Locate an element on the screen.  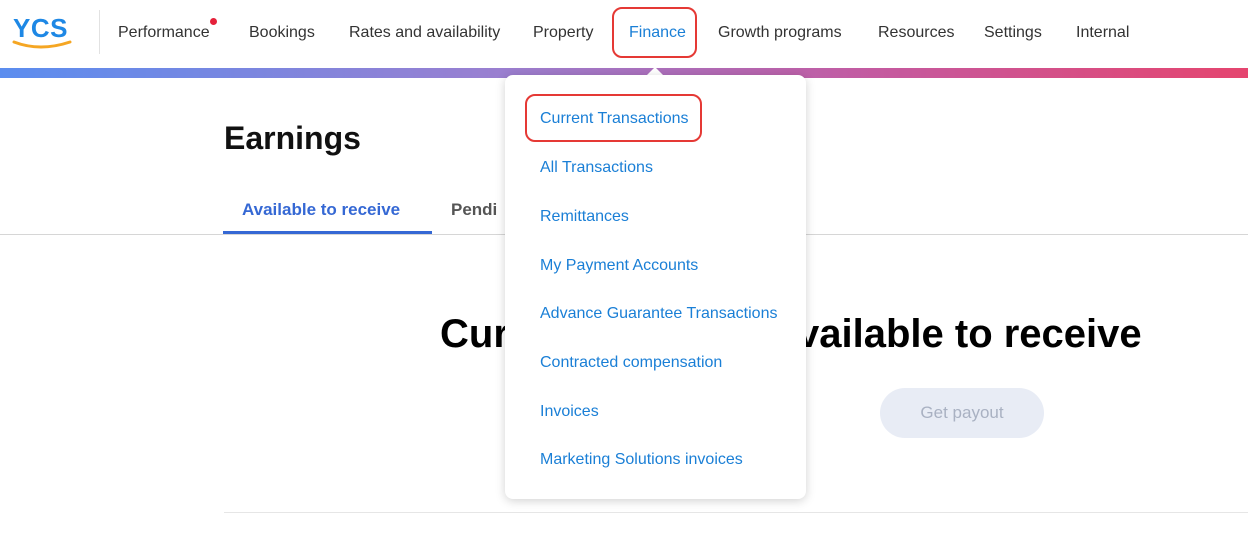
section-divider is located at coordinates (736, 512).